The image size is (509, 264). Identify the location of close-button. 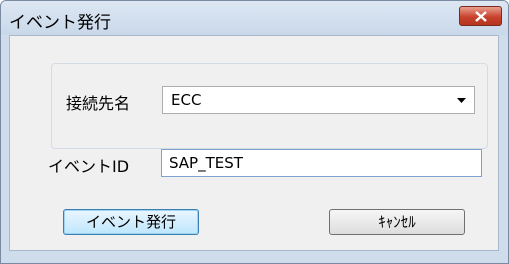
(480, 16).